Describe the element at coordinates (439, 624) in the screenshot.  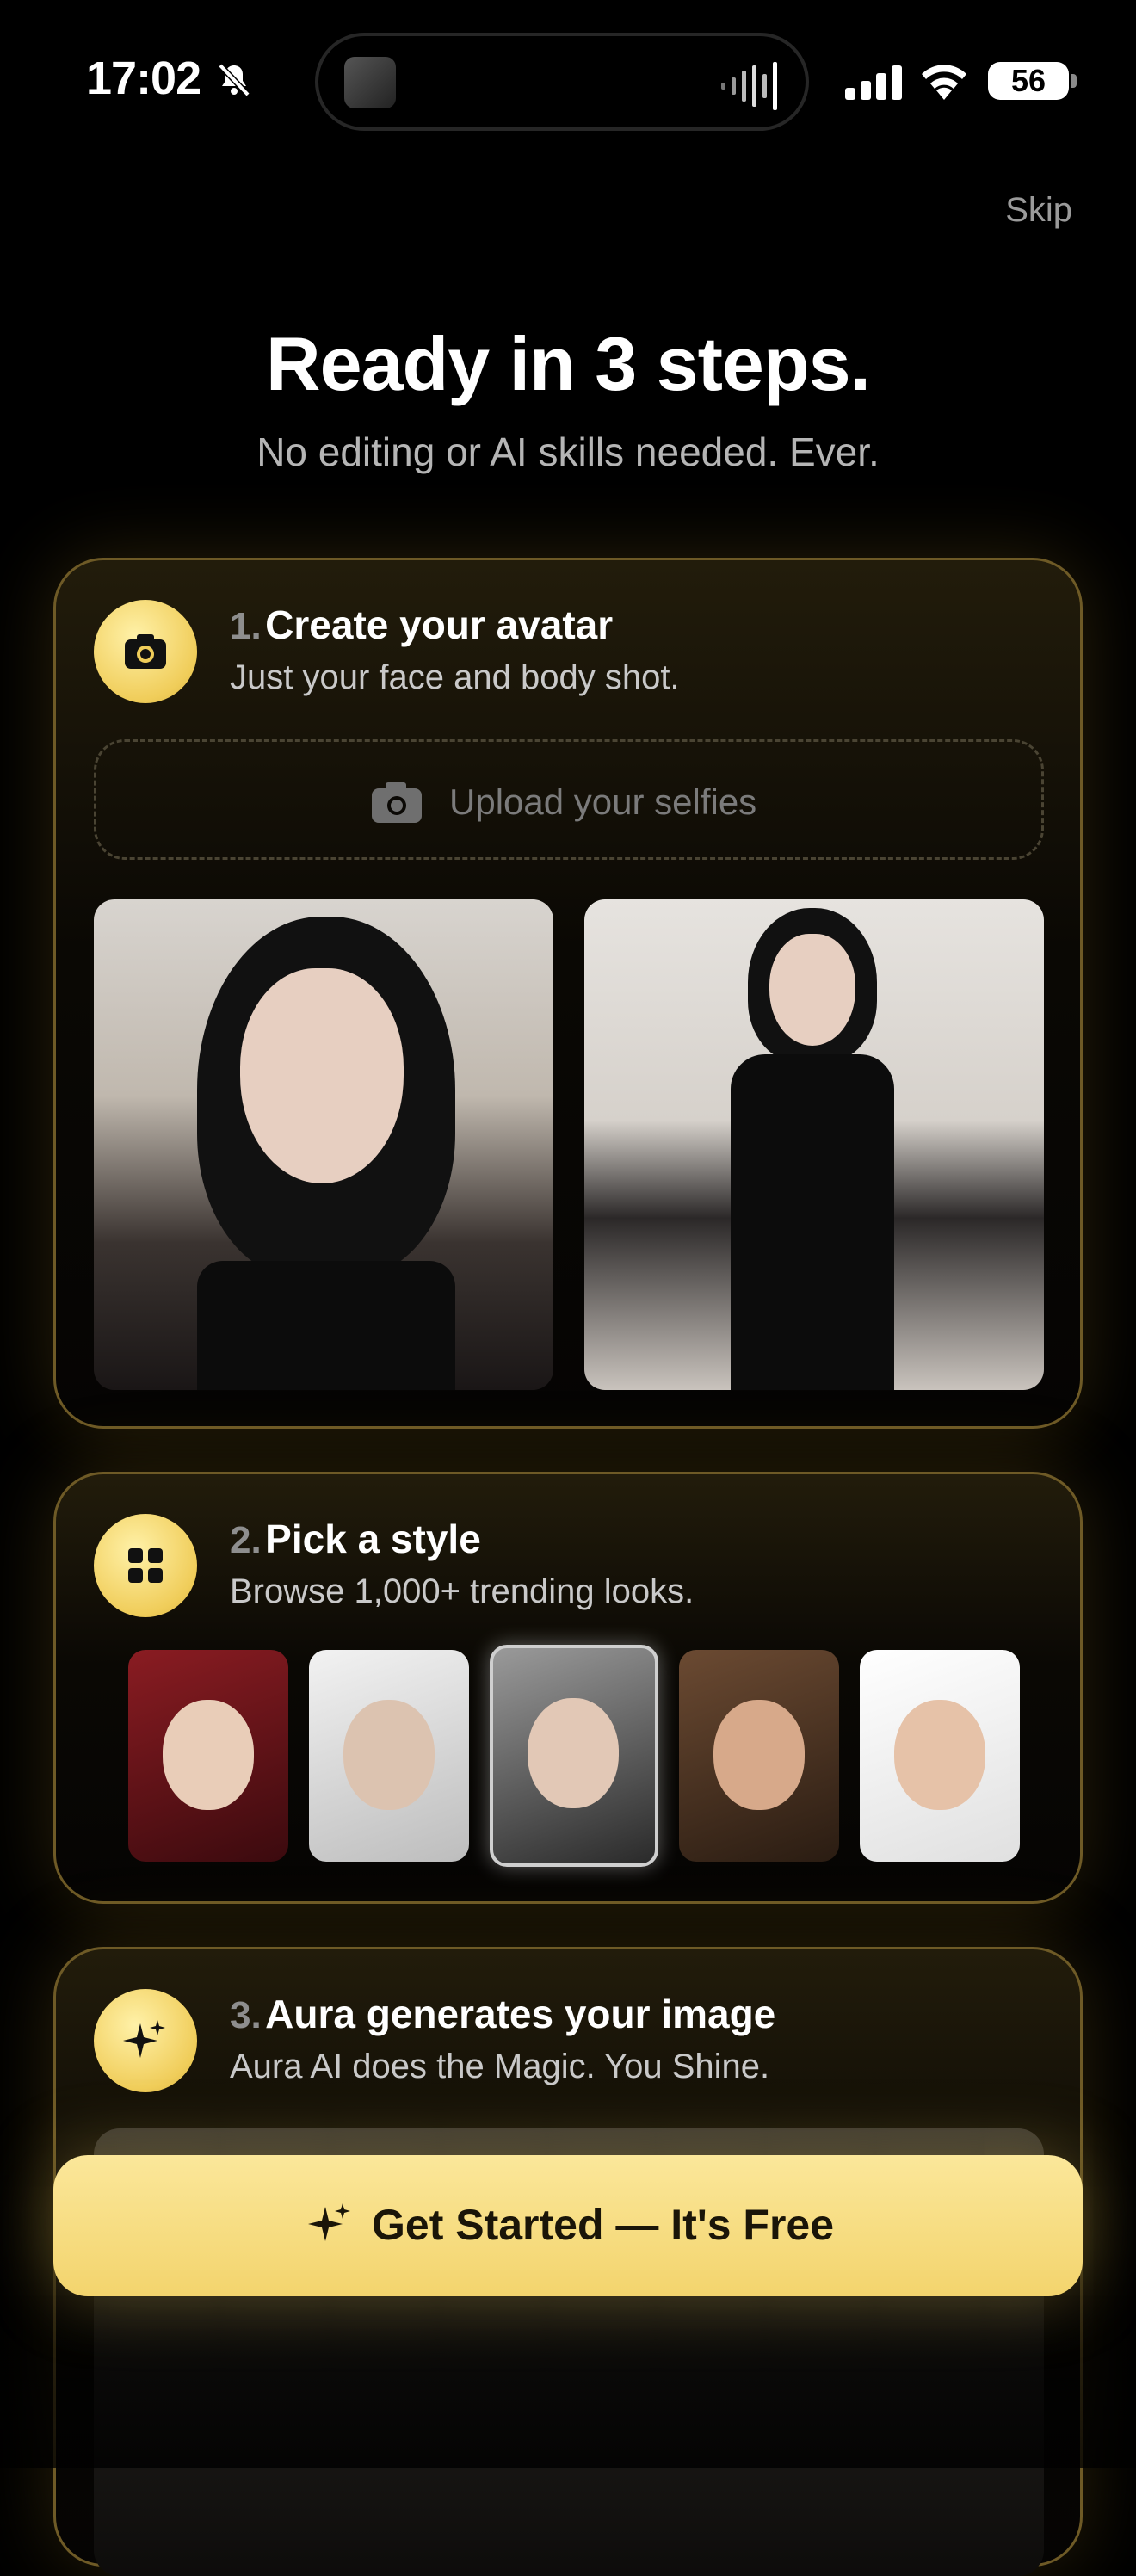
I see `step-title: Create your avatar` at that location.